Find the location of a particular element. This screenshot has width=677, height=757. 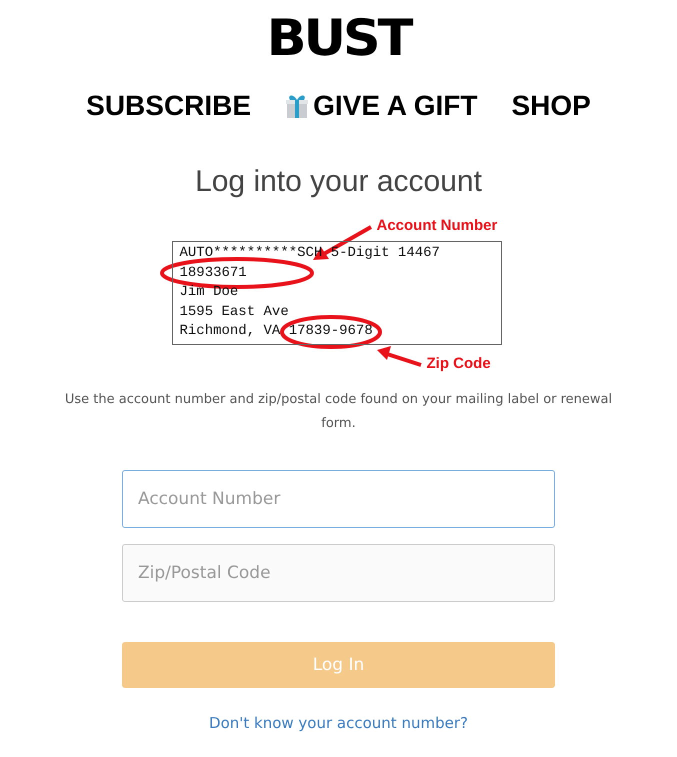

label-text: 1595 East Ave is located at coordinates (234, 312).